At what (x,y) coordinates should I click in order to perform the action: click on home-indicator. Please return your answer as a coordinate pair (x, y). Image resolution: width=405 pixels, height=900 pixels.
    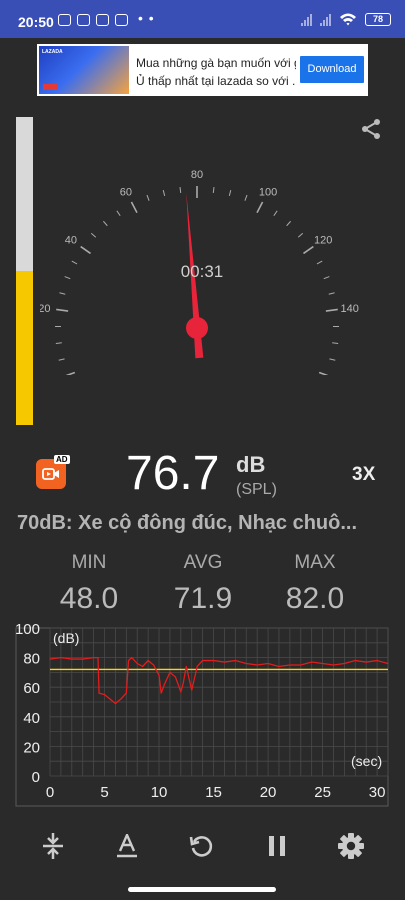
    Looking at the image, I should click on (202, 889).